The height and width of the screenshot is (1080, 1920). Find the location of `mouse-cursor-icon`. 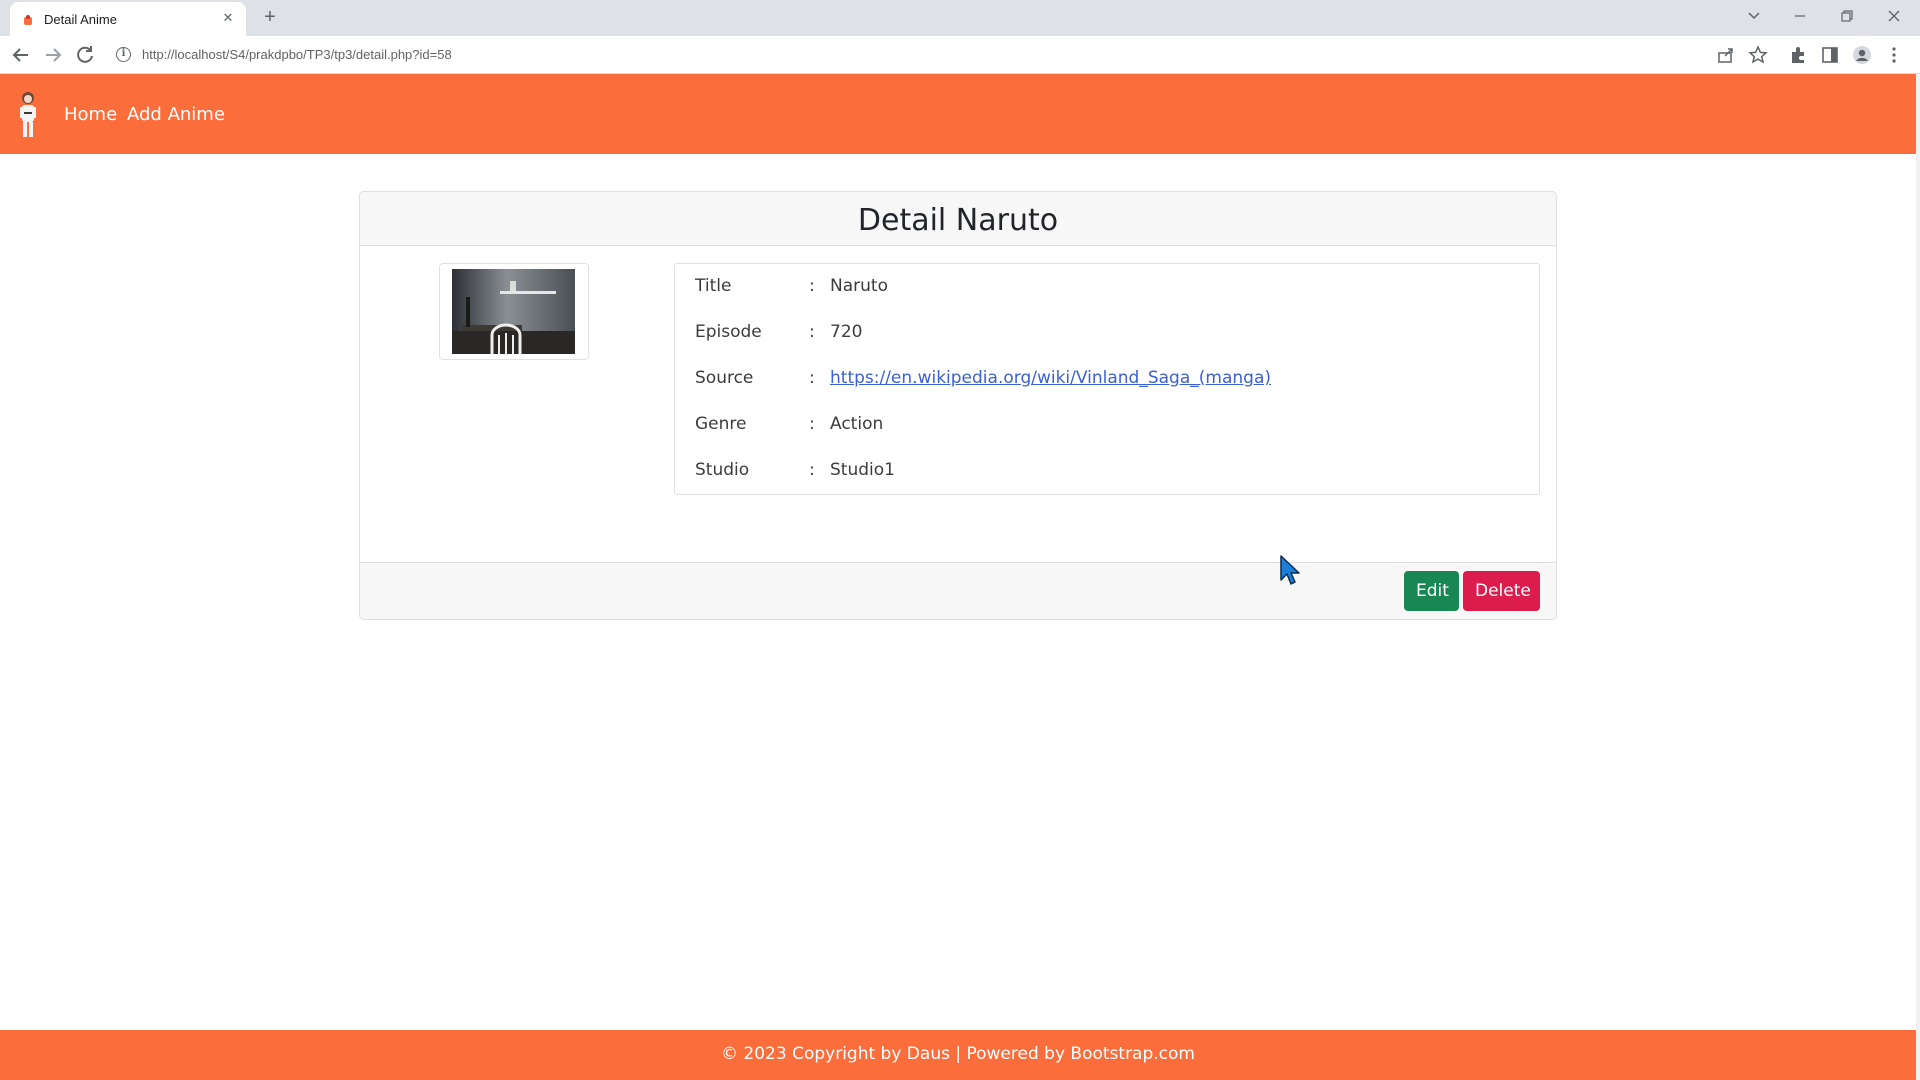

mouse-cursor-icon is located at coordinates (1290, 570).